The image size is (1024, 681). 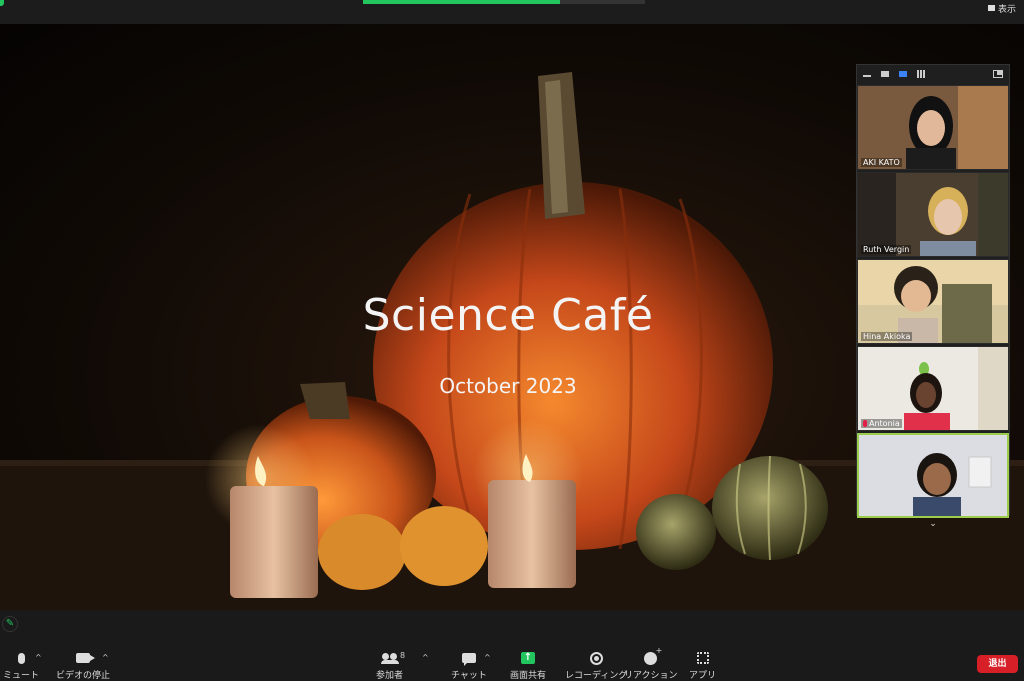 I want to click on reactions-button: リアクション, so click(x=651, y=663).